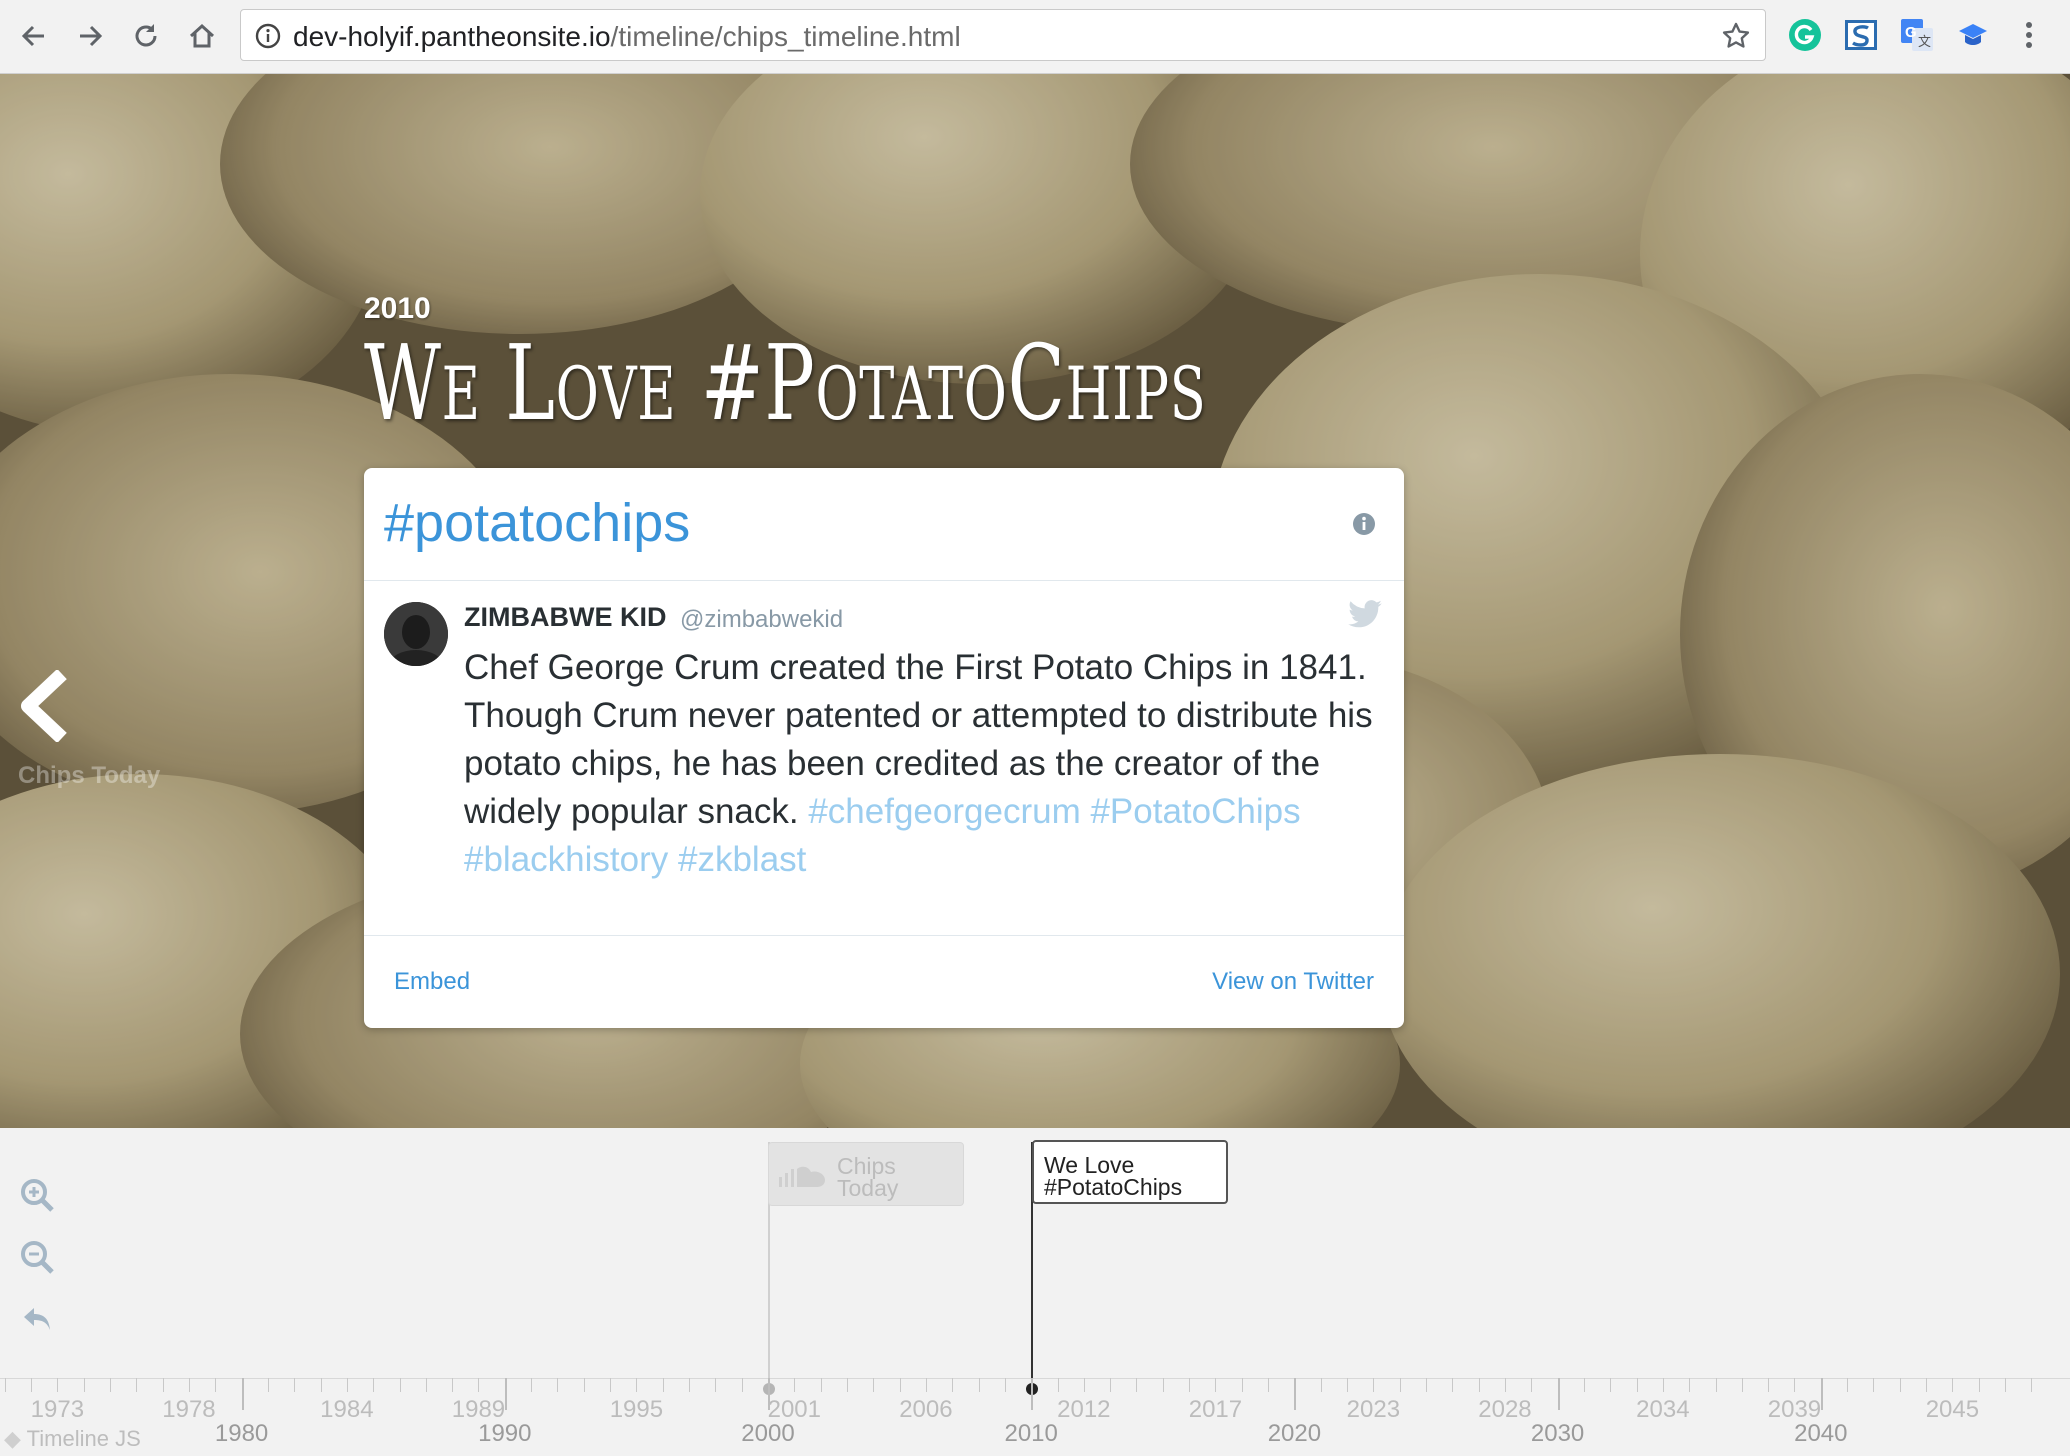  I want to click on marker-label-chips-today: Chips Today, so click(868, 1177).